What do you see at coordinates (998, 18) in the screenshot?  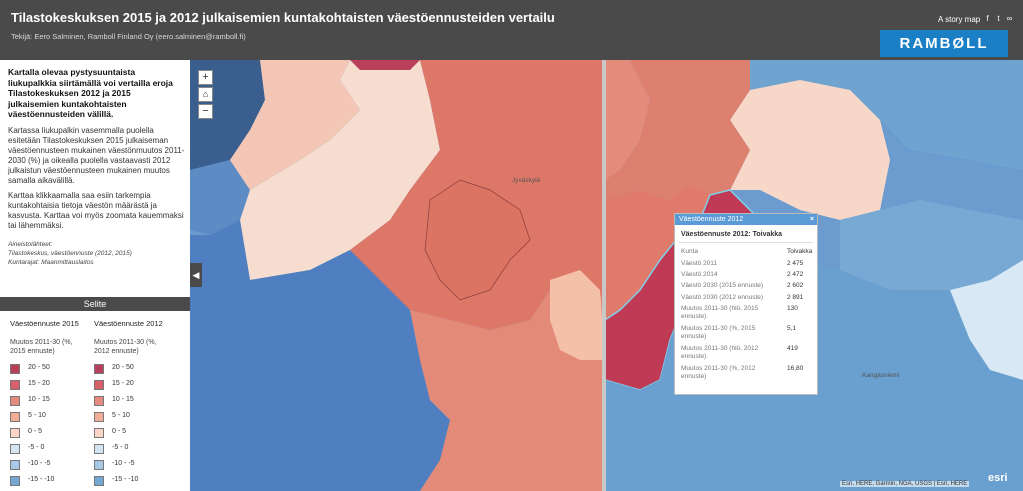 I see `twitter-icon: t` at bounding box center [998, 18].